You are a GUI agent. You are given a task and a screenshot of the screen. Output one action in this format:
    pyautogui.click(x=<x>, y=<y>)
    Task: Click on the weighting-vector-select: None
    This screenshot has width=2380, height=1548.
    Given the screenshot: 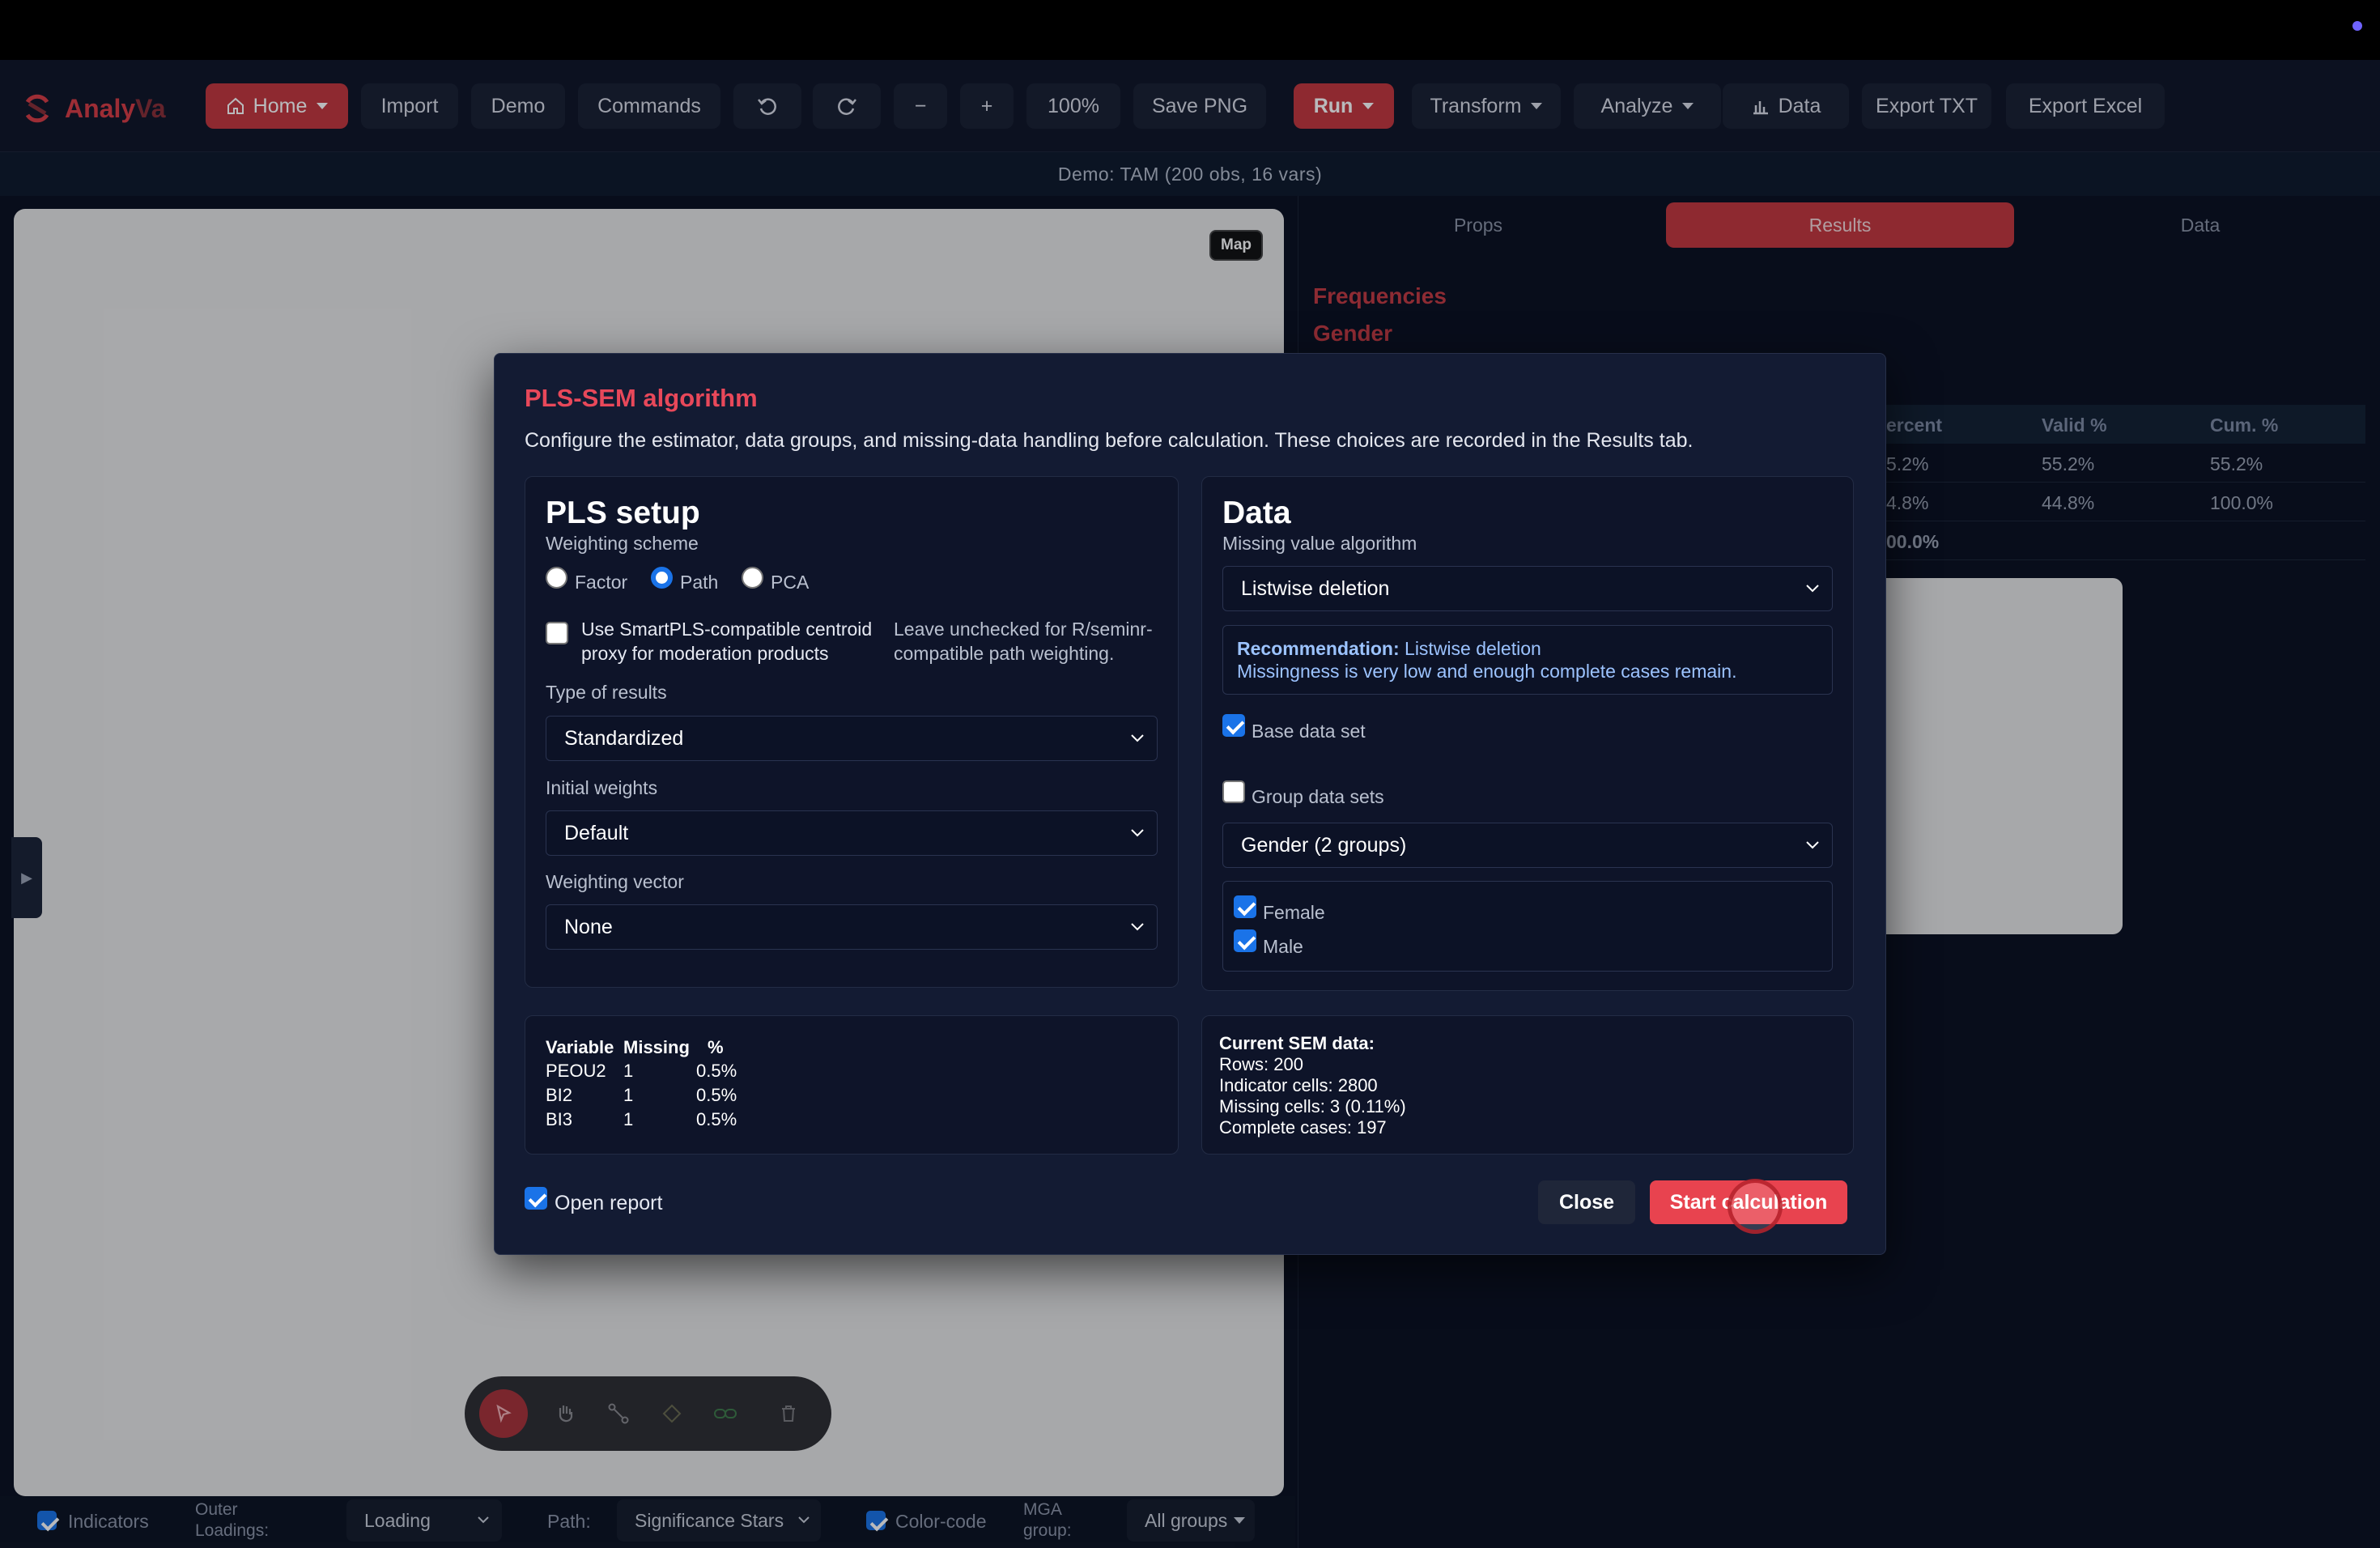 What is the action you would take?
    pyautogui.click(x=852, y=927)
    